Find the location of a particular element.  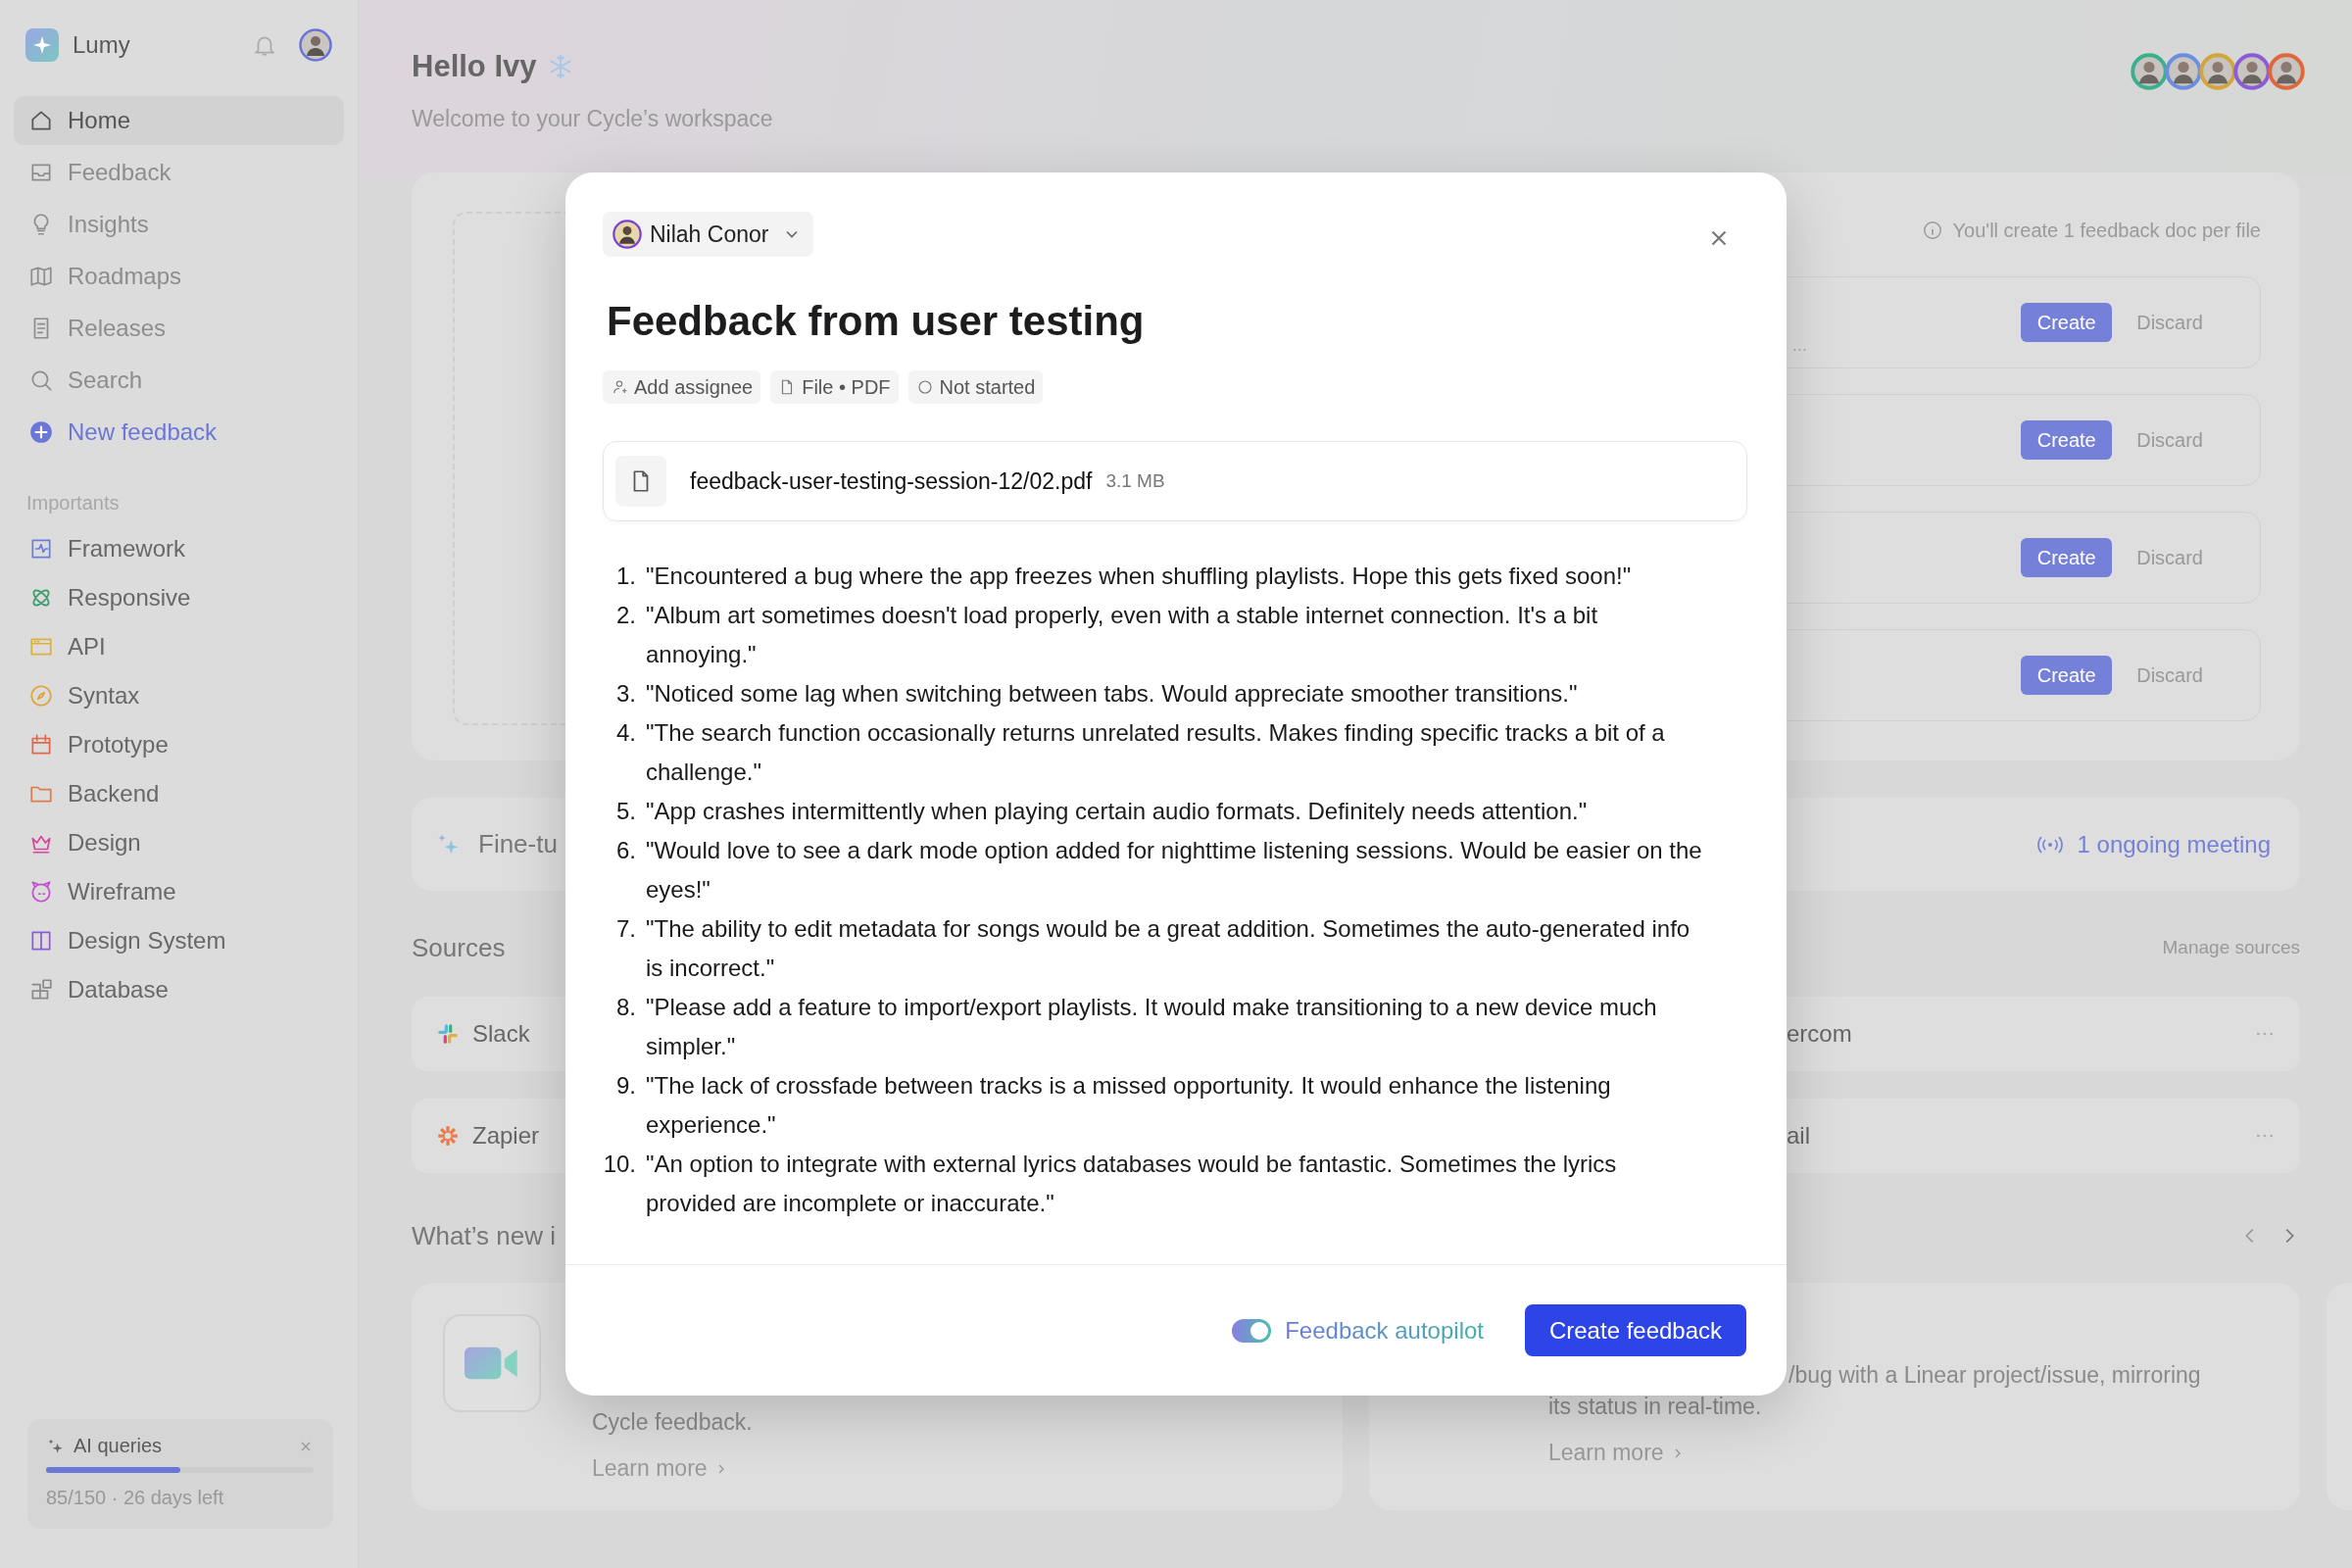

project-item: Framework is located at coordinates (179, 548).